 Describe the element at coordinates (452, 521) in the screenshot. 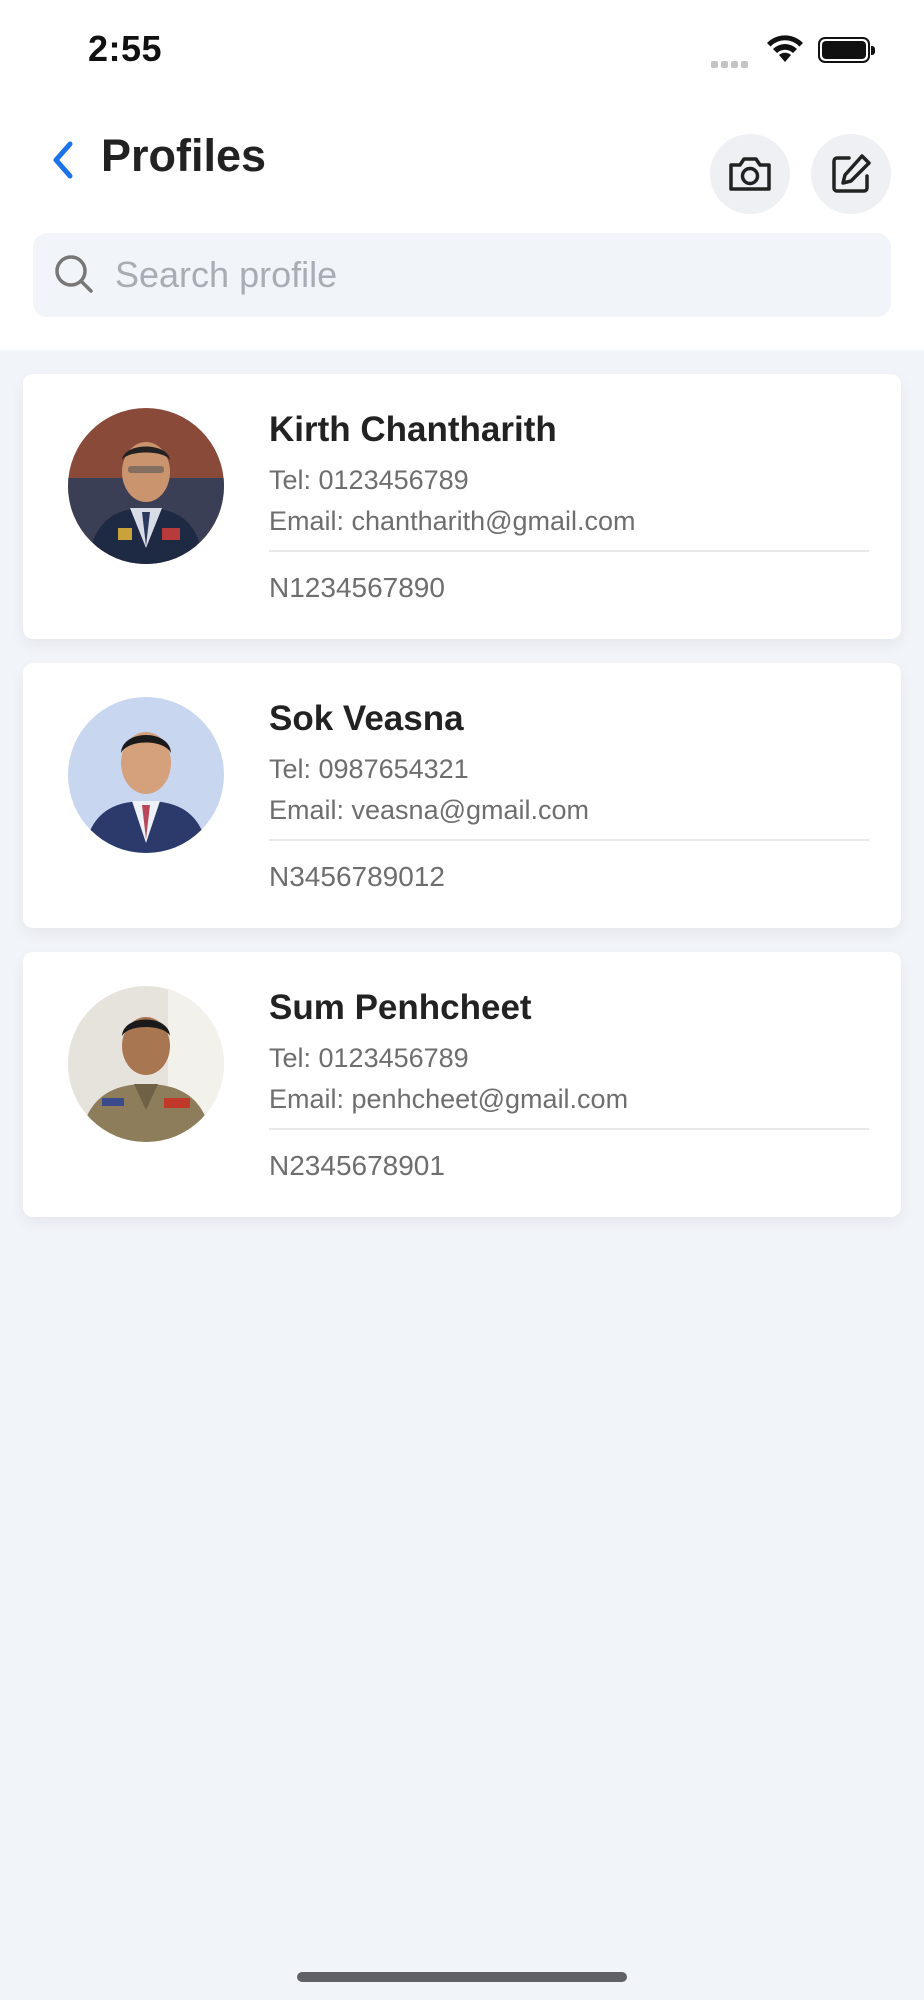

I see `profile-email: Email: chantharith@gmail.com` at that location.